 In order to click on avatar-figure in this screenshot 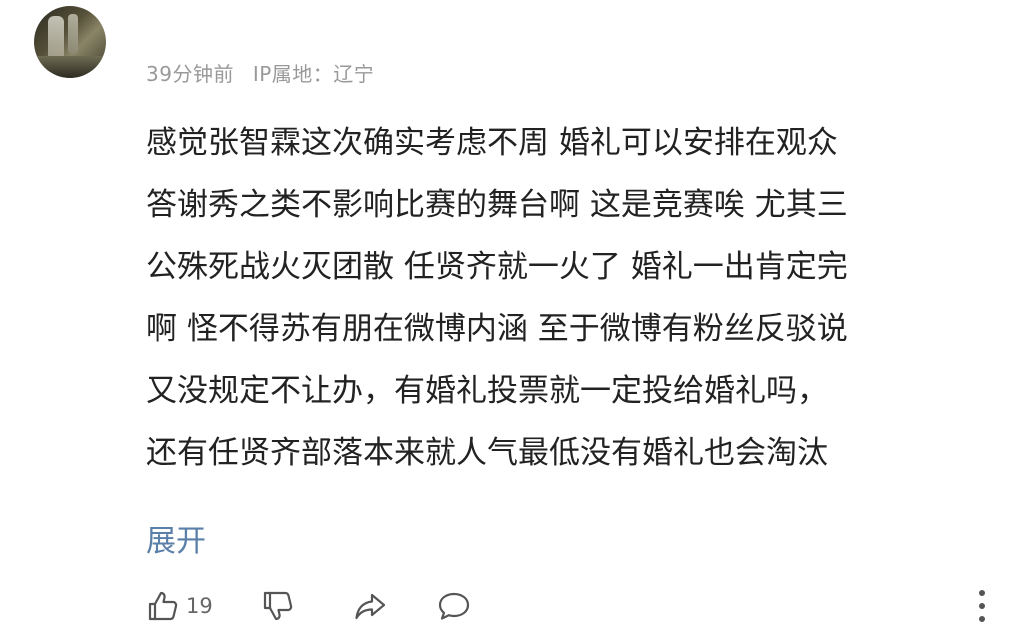, I will do `click(56, 38)`.